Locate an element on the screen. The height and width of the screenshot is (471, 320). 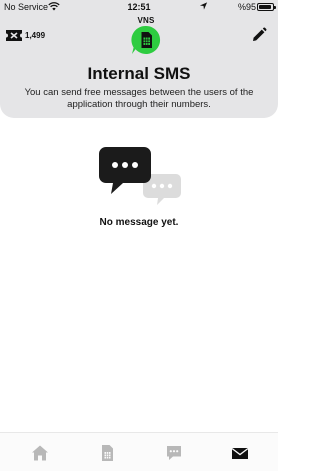
page-title: Internal SMS is located at coordinates (139, 73).